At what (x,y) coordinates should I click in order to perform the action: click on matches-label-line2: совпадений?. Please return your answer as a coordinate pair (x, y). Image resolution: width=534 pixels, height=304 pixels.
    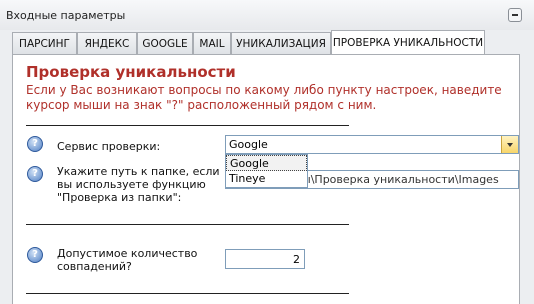
    Looking at the image, I should click on (94, 266).